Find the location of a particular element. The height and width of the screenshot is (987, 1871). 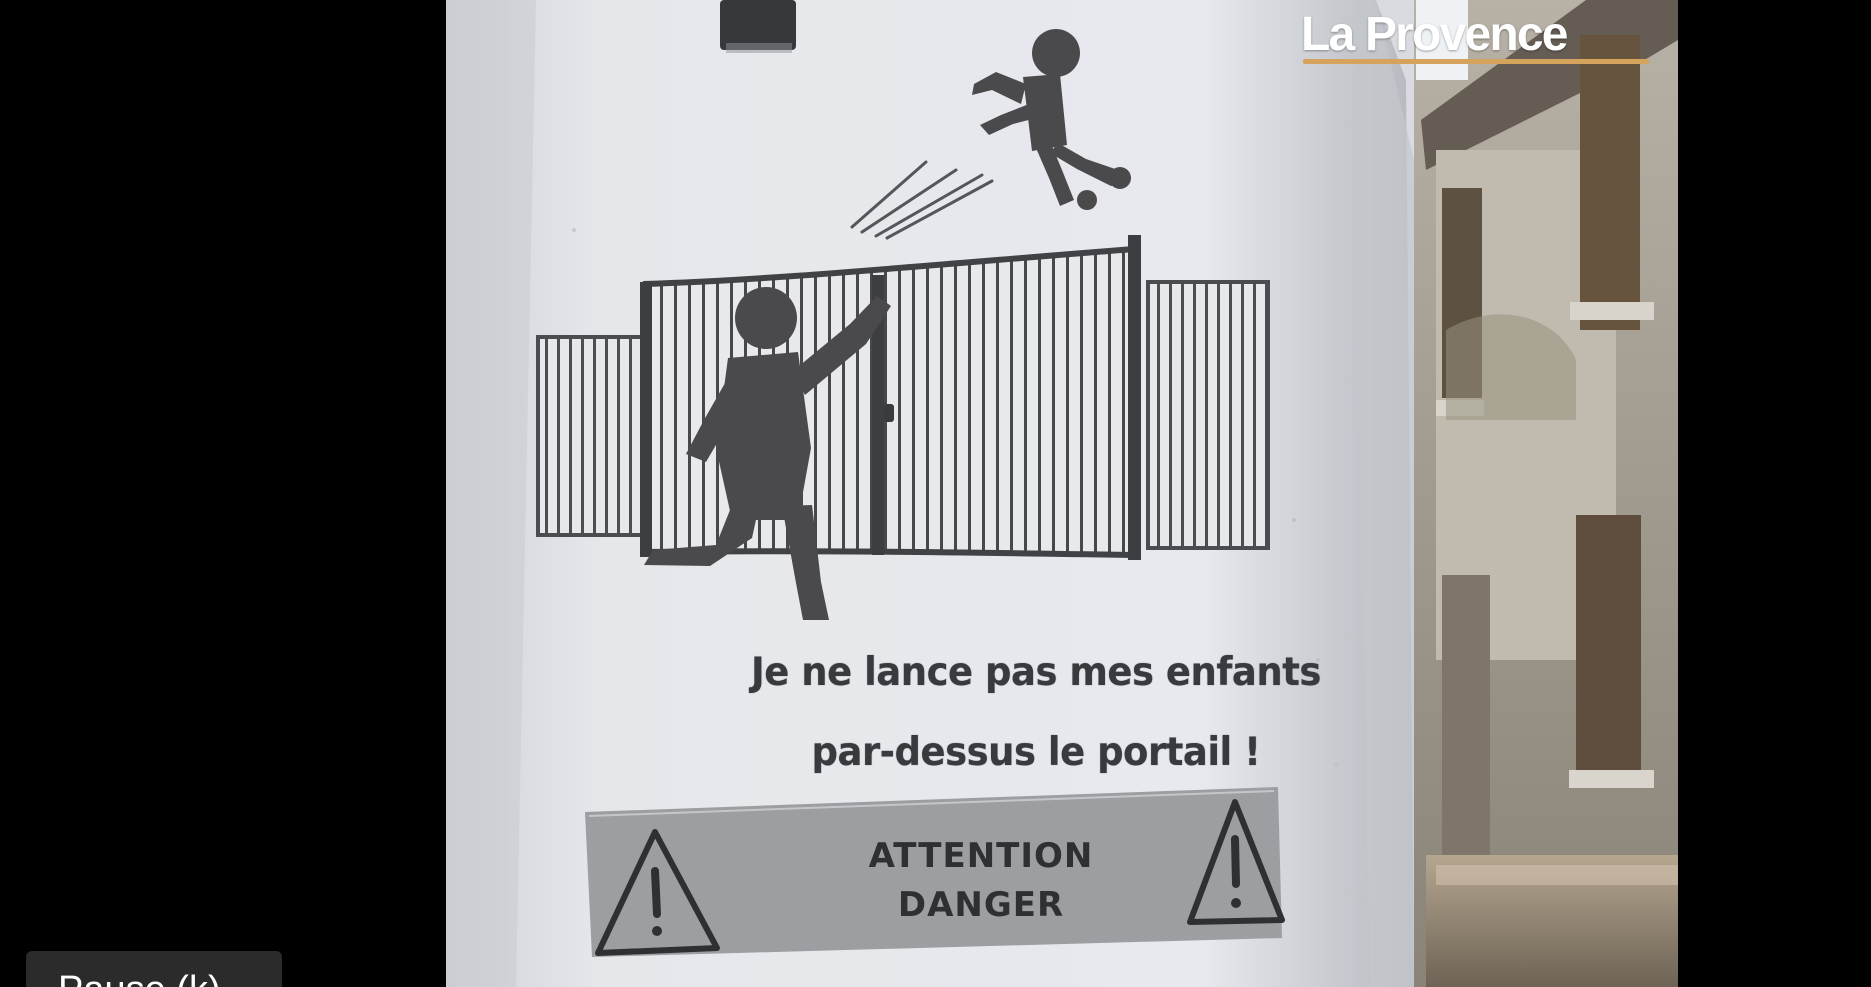

brand-logo: La Provence is located at coordinates (1479, 37).